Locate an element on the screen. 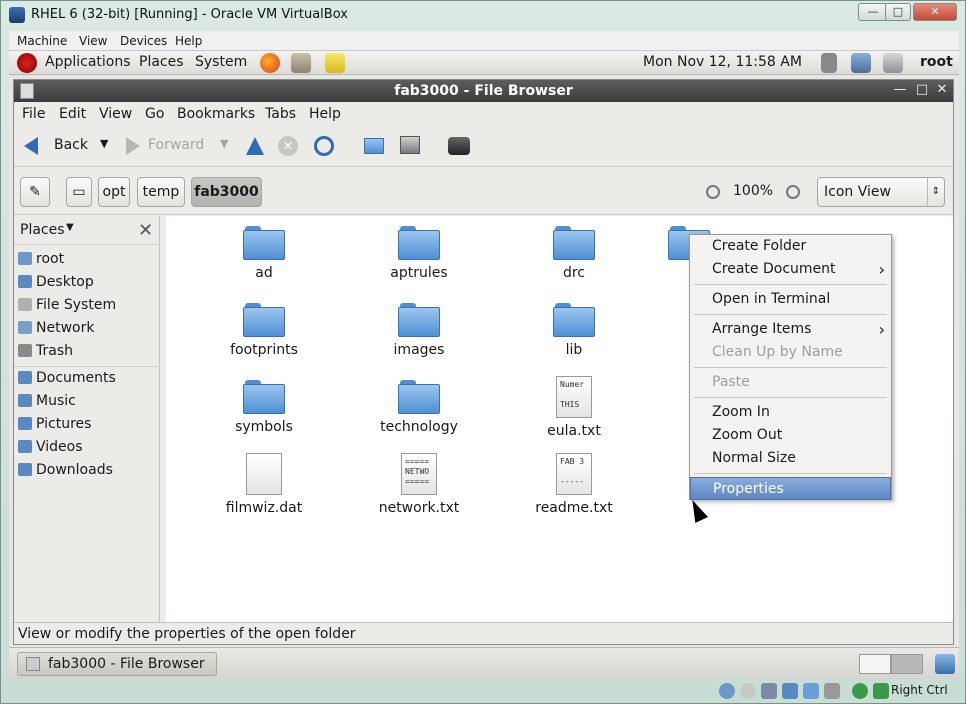 This screenshot has height=704, width=966. hard-disk-icon is located at coordinates (727, 691).